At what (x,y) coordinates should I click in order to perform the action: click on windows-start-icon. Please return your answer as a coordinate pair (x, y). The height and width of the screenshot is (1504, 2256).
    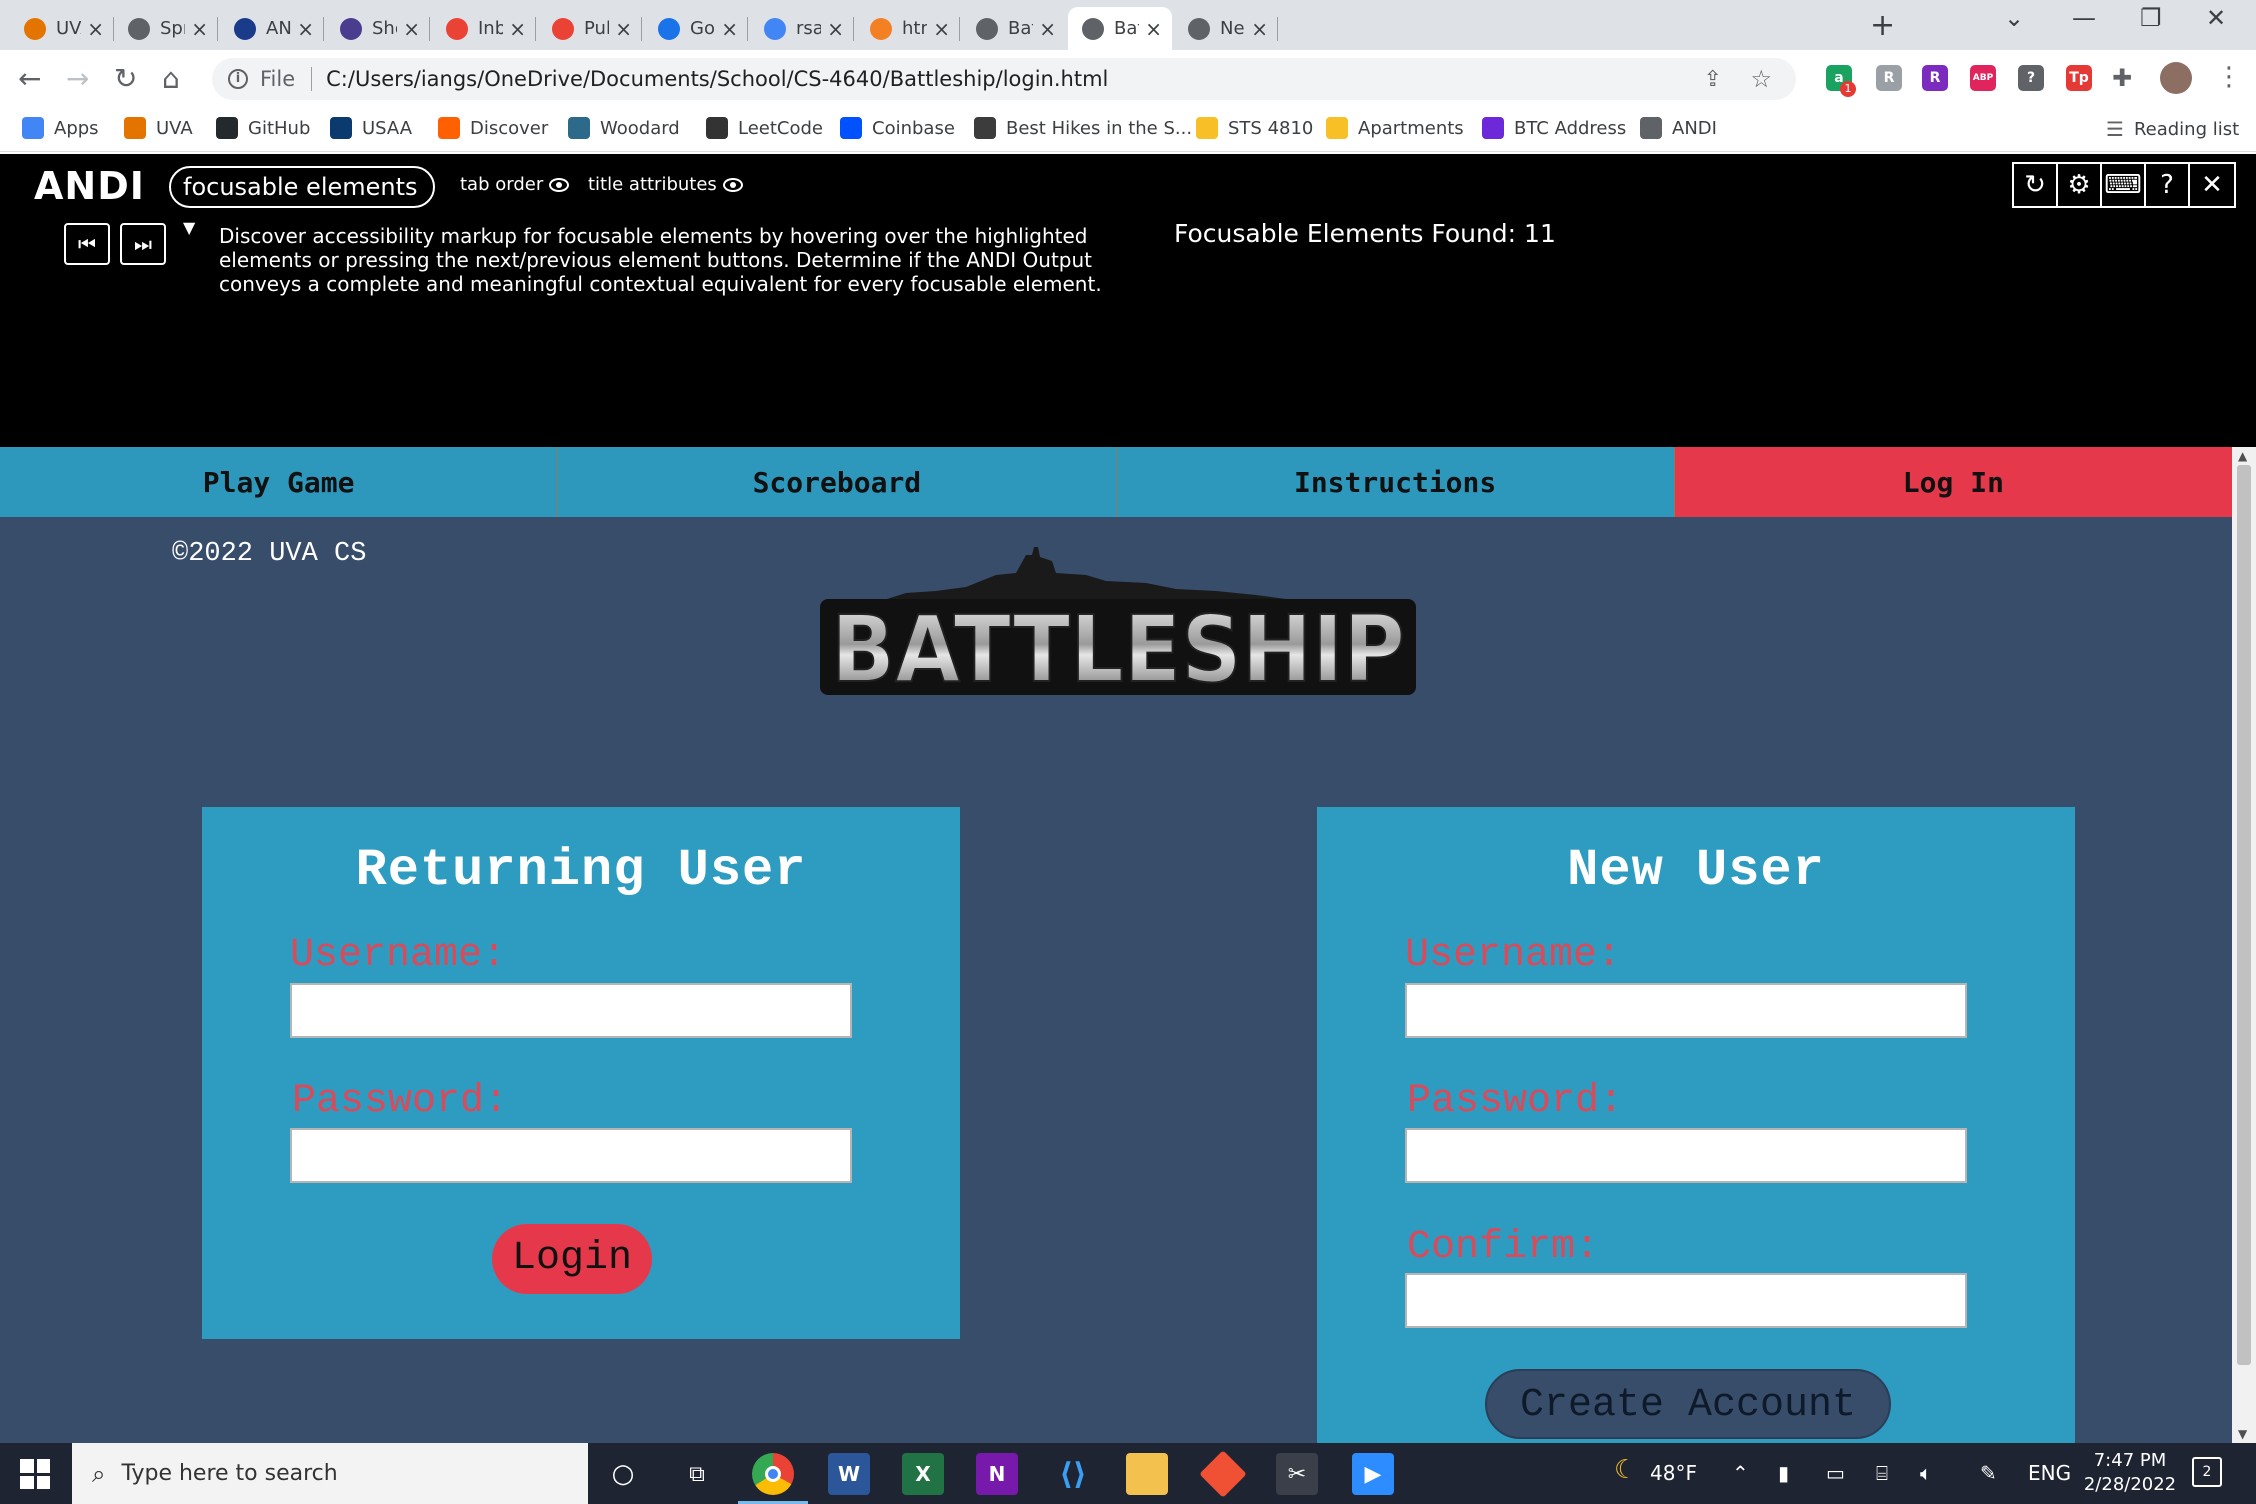
    Looking at the image, I should click on (35, 1474).